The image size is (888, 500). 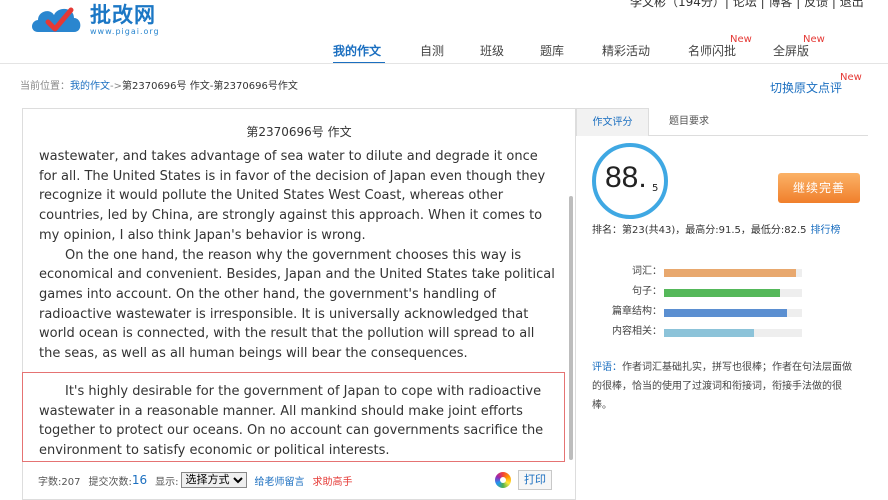 What do you see at coordinates (571, 328) in the screenshot?
I see `essay-scrollbar` at bounding box center [571, 328].